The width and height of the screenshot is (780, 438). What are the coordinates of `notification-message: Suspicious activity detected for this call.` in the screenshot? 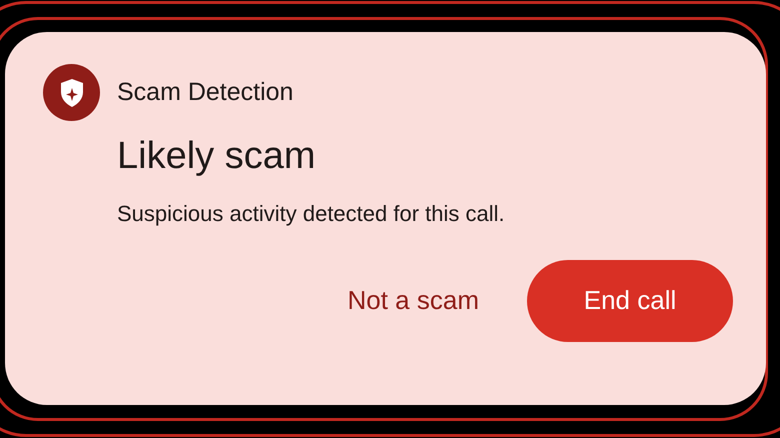 It's located at (311, 214).